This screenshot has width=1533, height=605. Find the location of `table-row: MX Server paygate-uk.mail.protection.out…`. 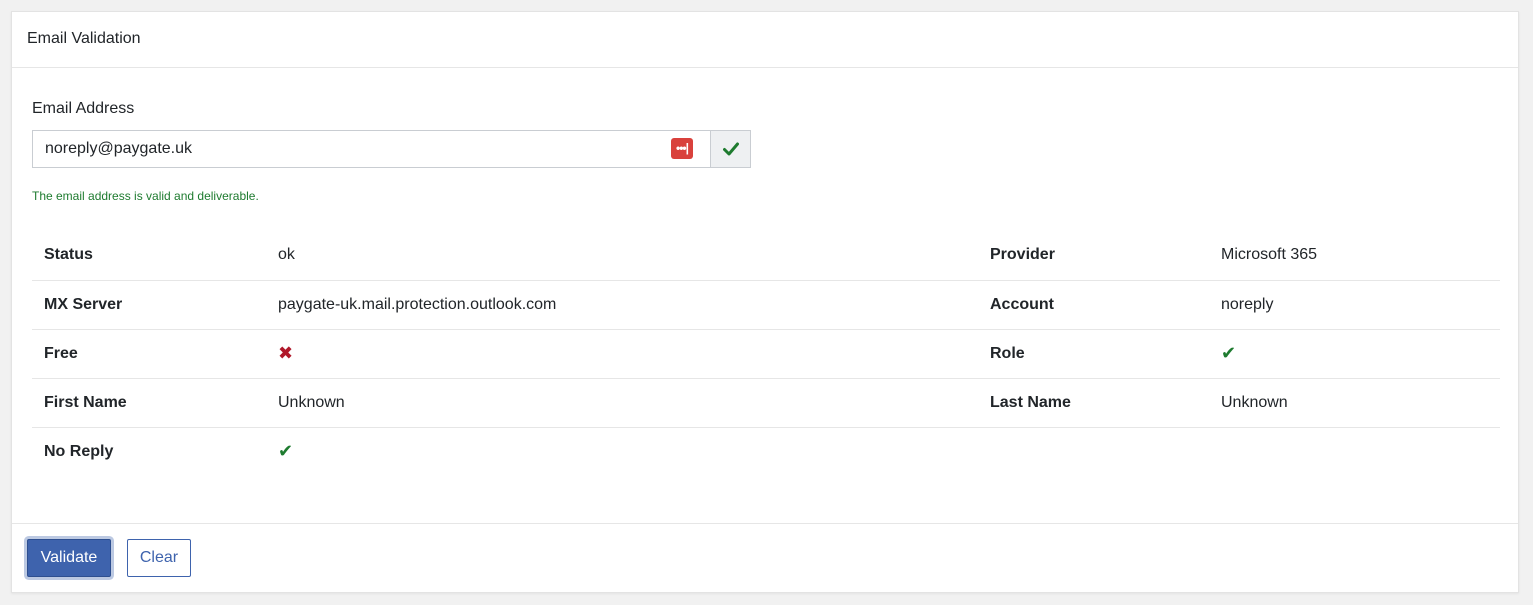

table-row: MX Server paygate-uk.mail.protection.out… is located at coordinates (766, 305).